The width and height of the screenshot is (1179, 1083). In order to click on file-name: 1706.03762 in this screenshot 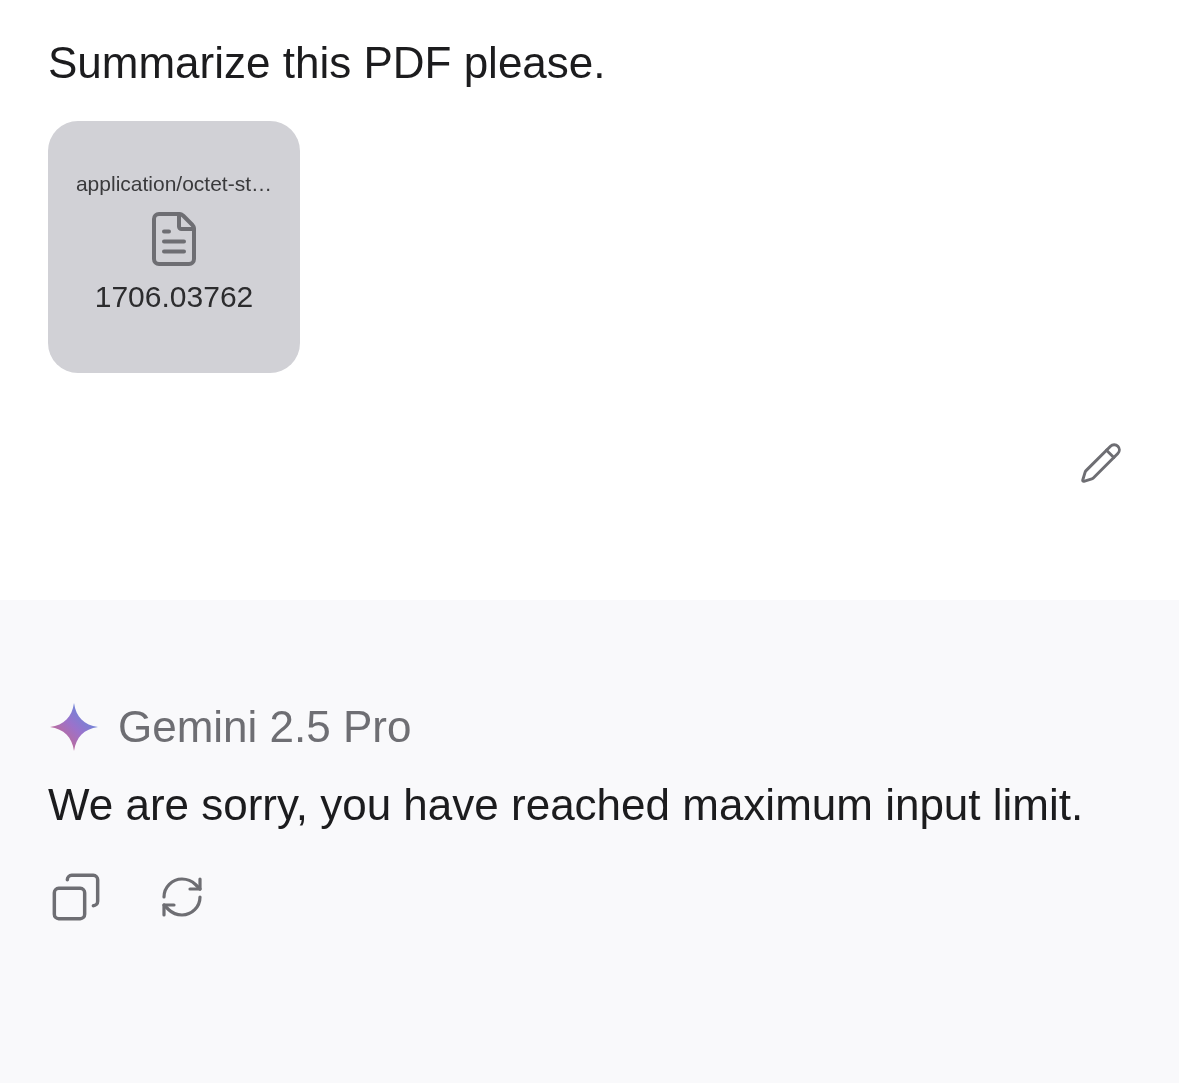, I will do `click(174, 297)`.